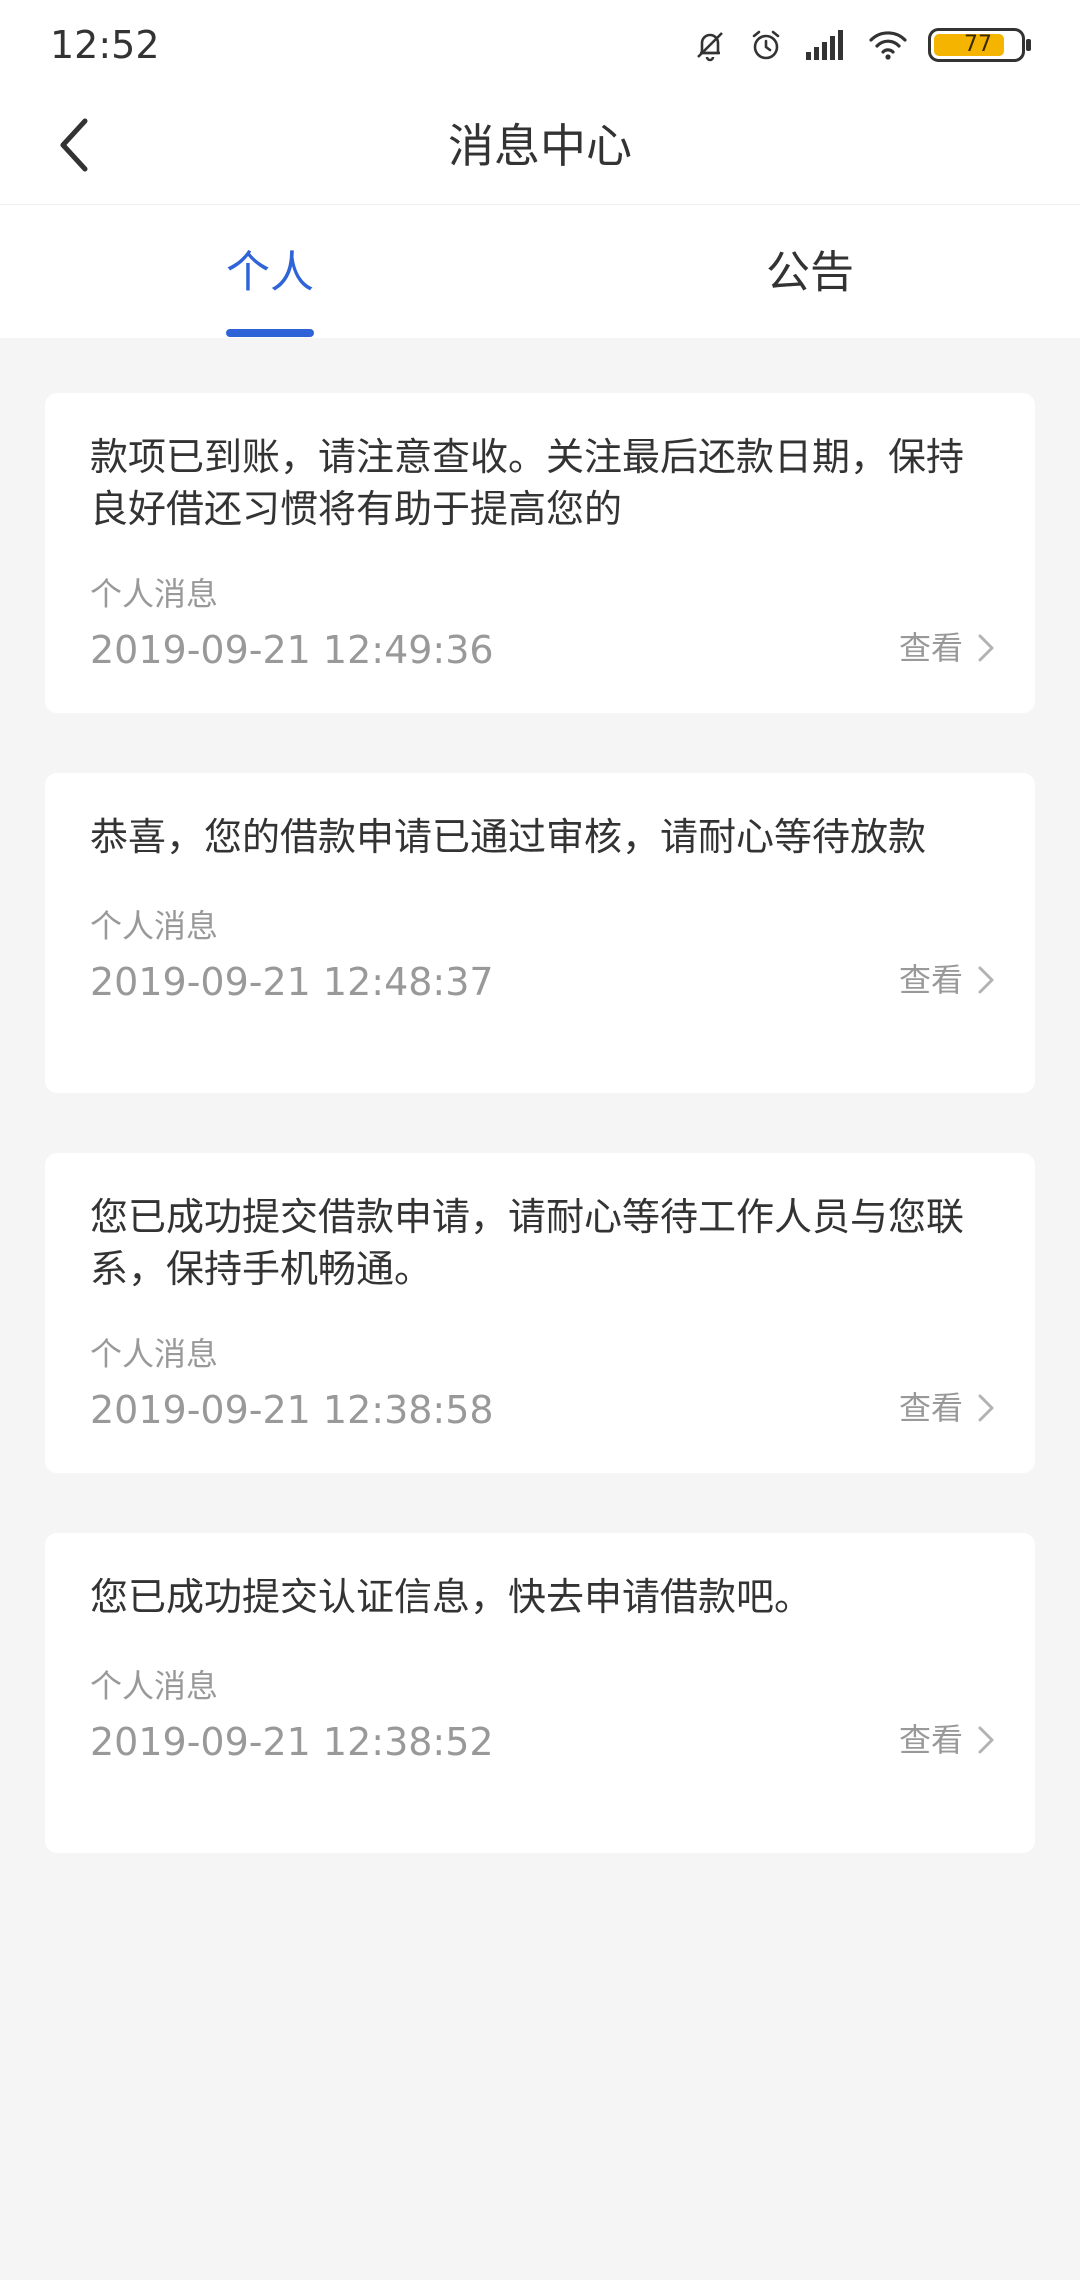  What do you see at coordinates (292, 1716) in the screenshot?
I see `message-meta: 个人消息 2019-09-21 12:38:52` at bounding box center [292, 1716].